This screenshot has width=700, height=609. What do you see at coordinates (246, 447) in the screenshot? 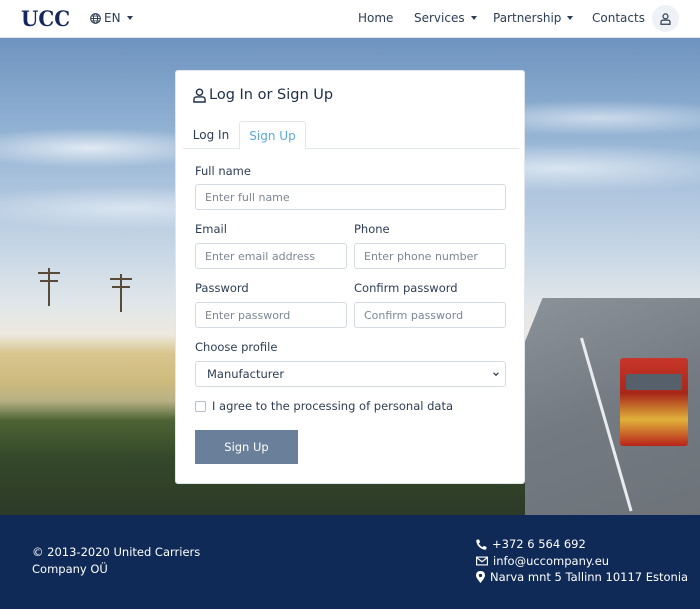
I see `sign-up-button: Sign Up` at bounding box center [246, 447].